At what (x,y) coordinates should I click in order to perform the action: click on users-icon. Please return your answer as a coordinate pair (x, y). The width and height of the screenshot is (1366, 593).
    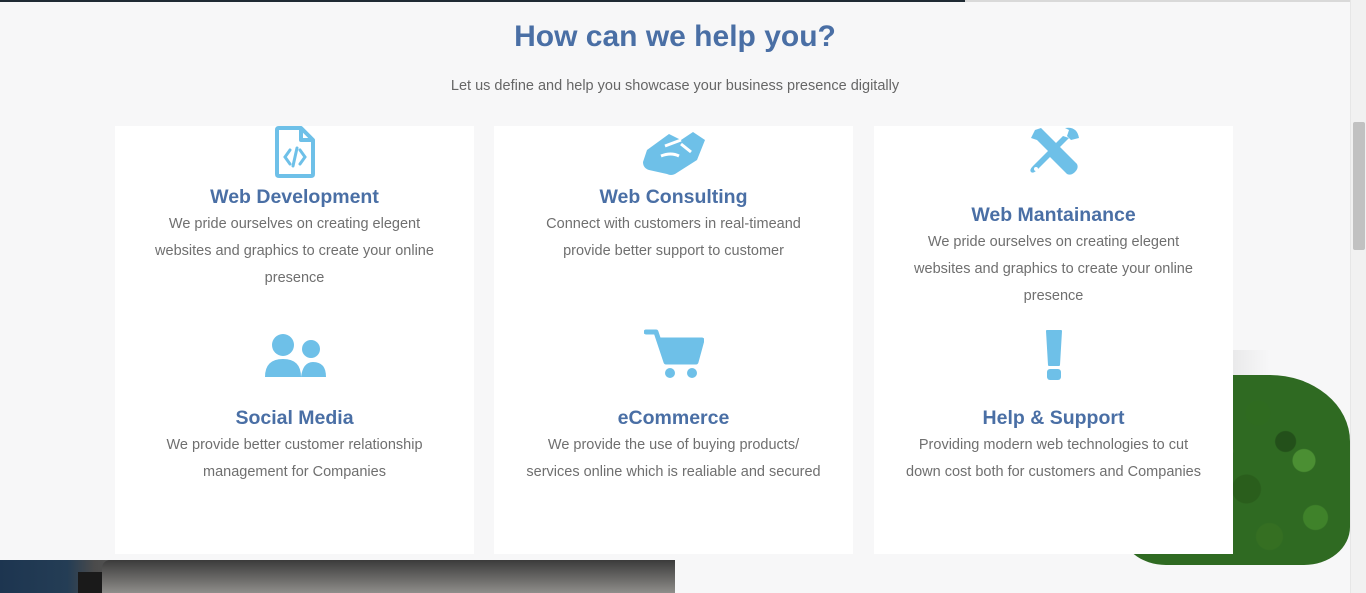
    Looking at the image, I should click on (295, 357).